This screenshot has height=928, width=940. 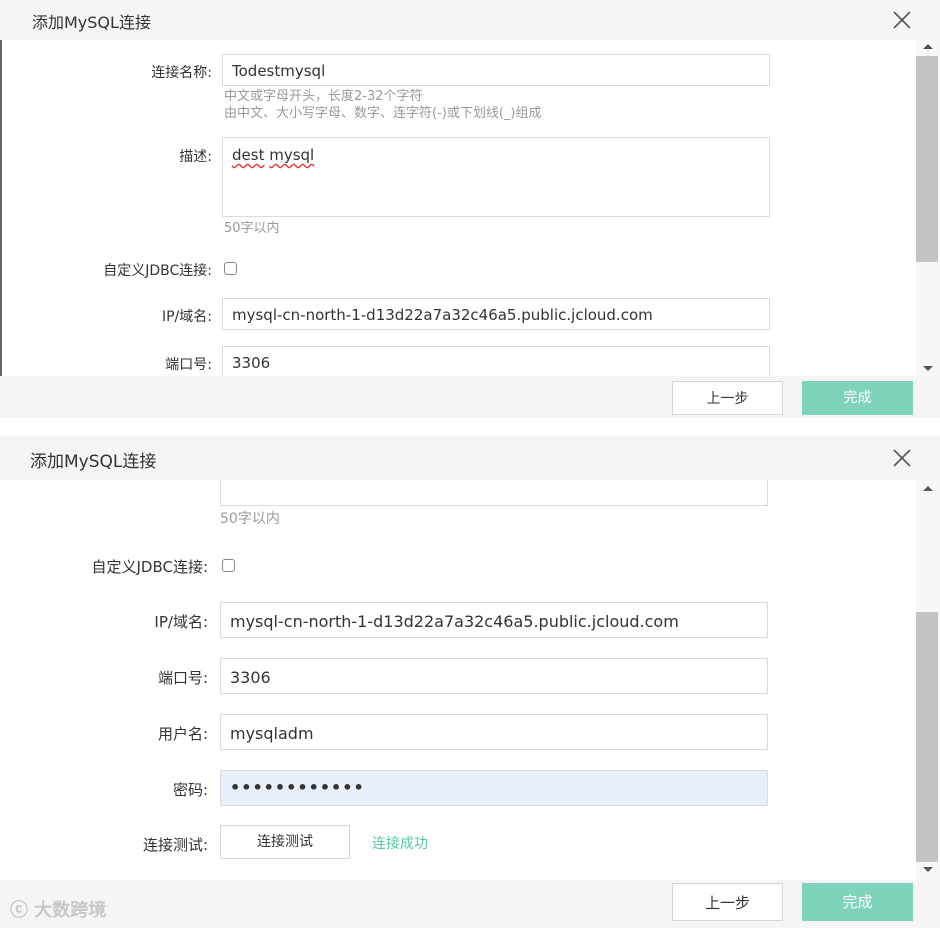 I want to click on conn-name-label: 连接名称:, so click(x=181, y=73).